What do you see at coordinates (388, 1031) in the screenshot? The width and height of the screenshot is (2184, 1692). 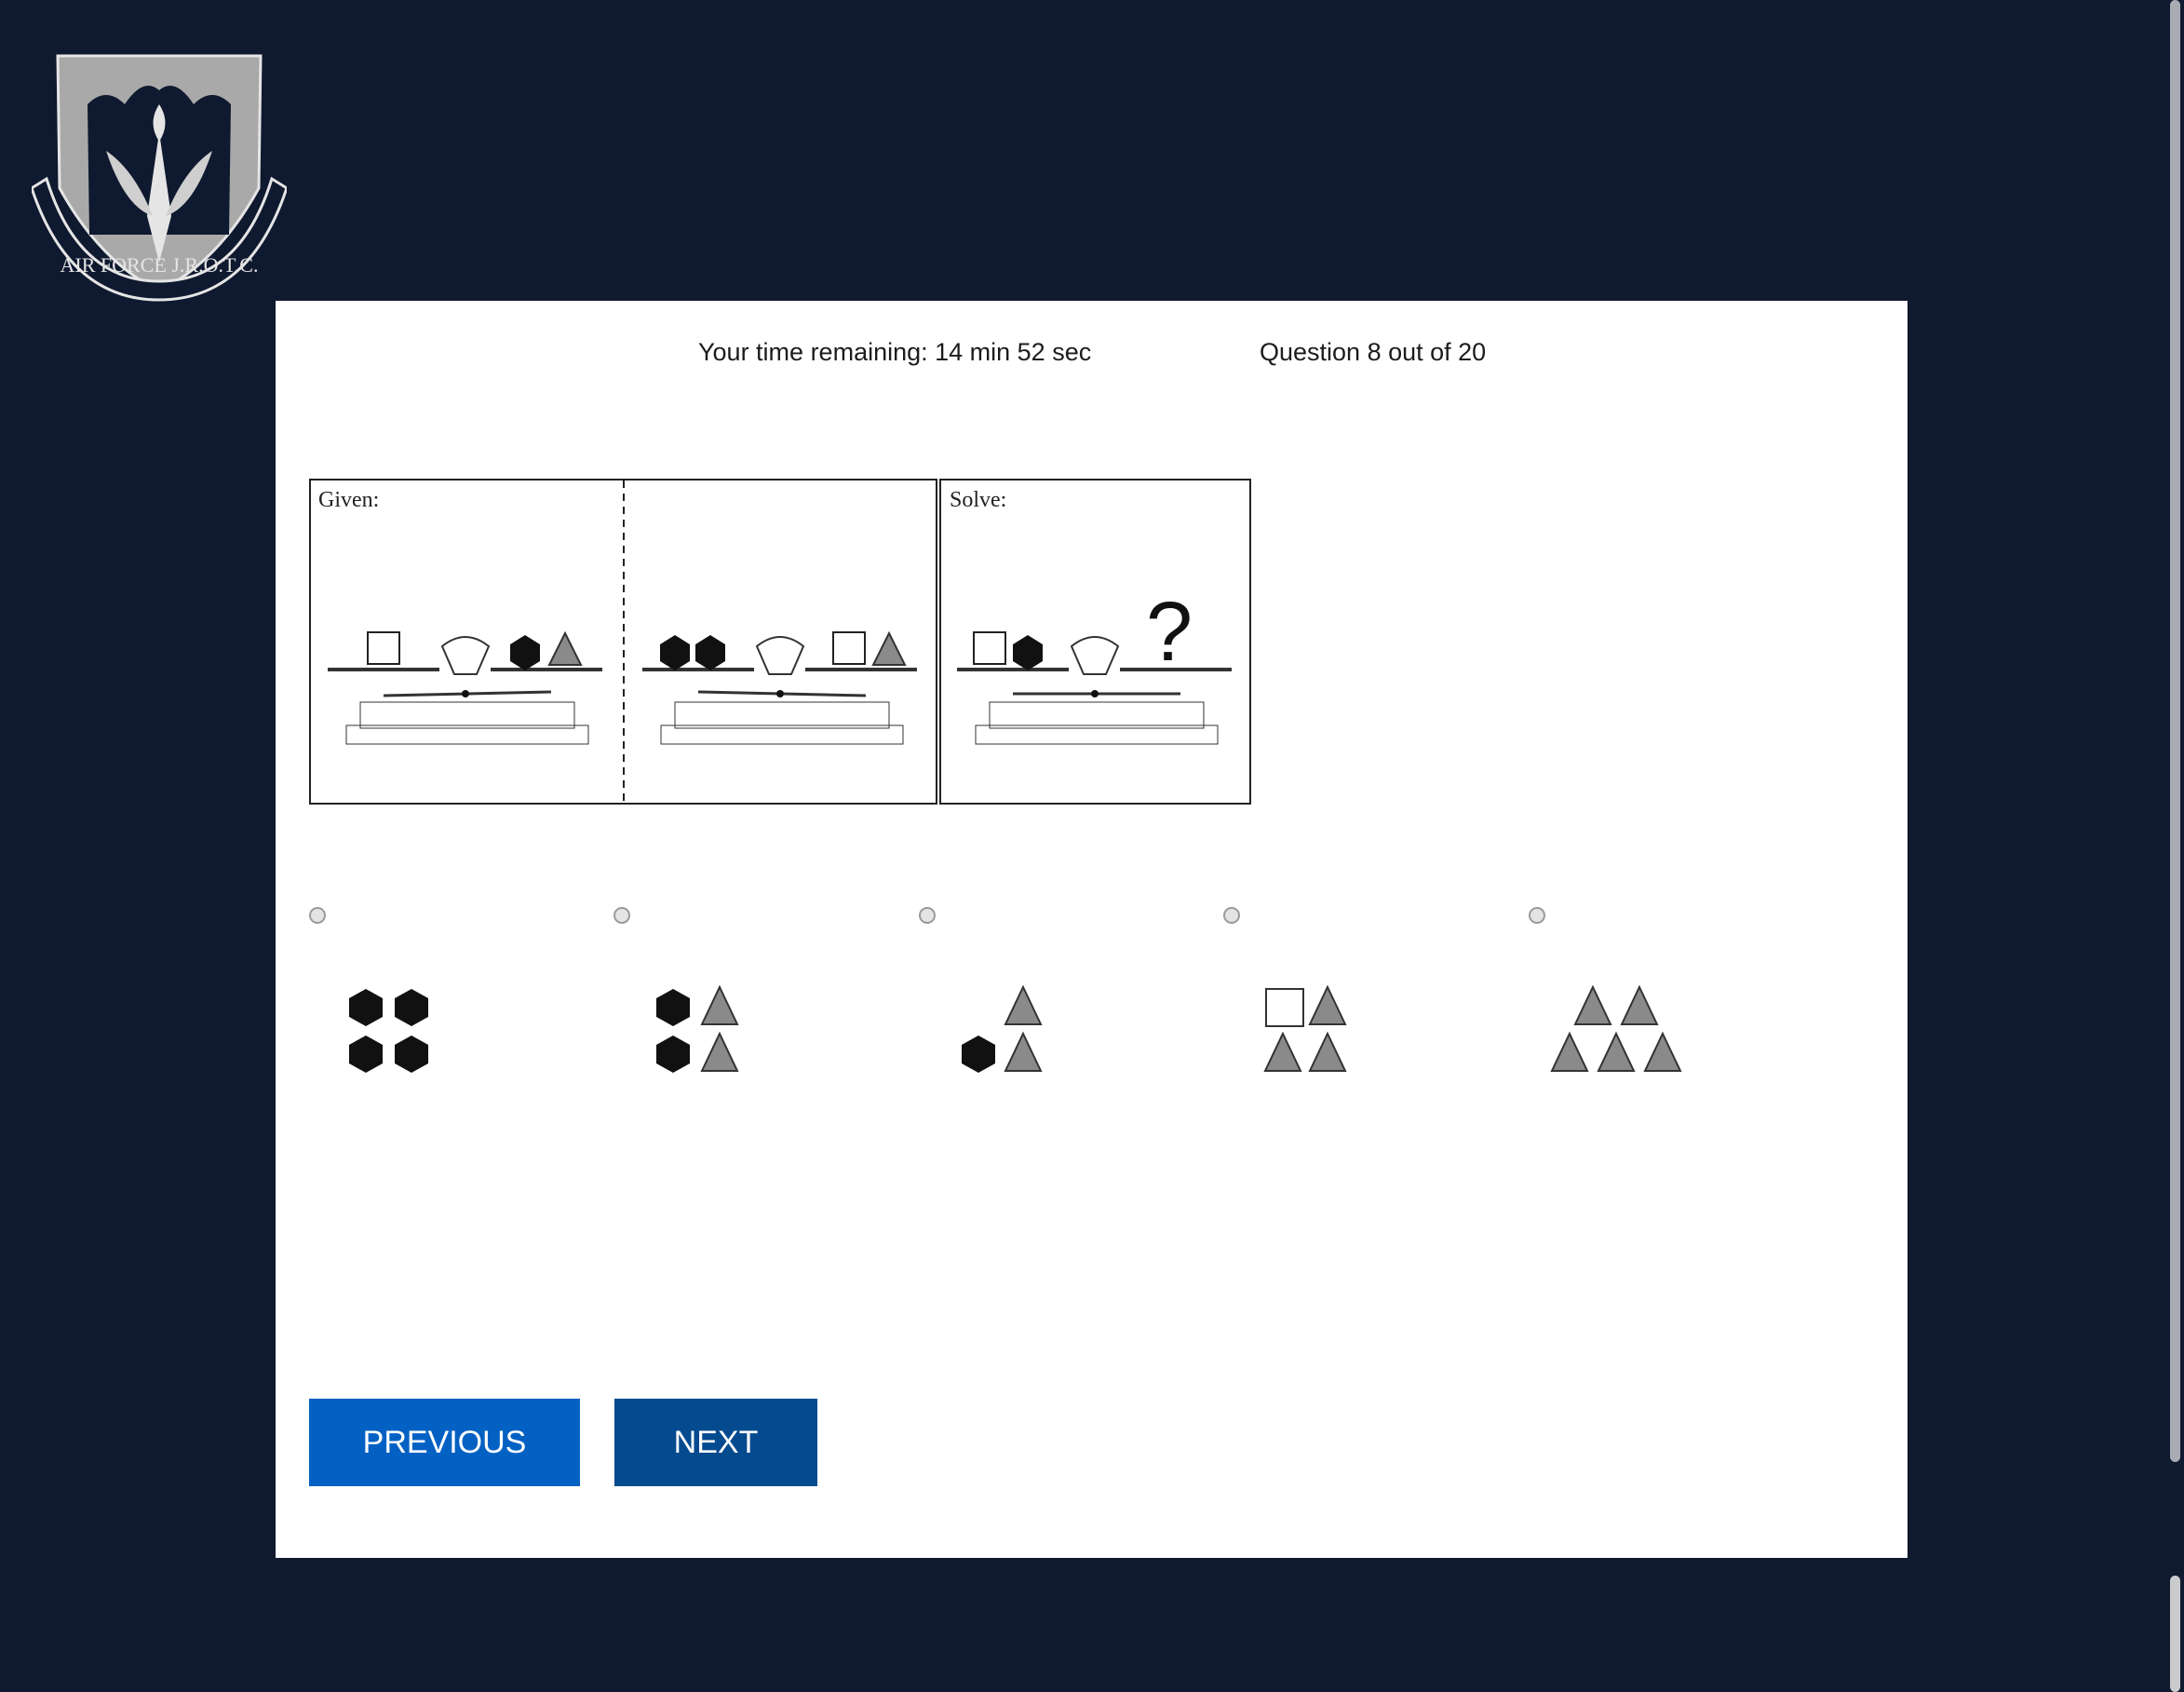 I see `option-a-shapes` at bounding box center [388, 1031].